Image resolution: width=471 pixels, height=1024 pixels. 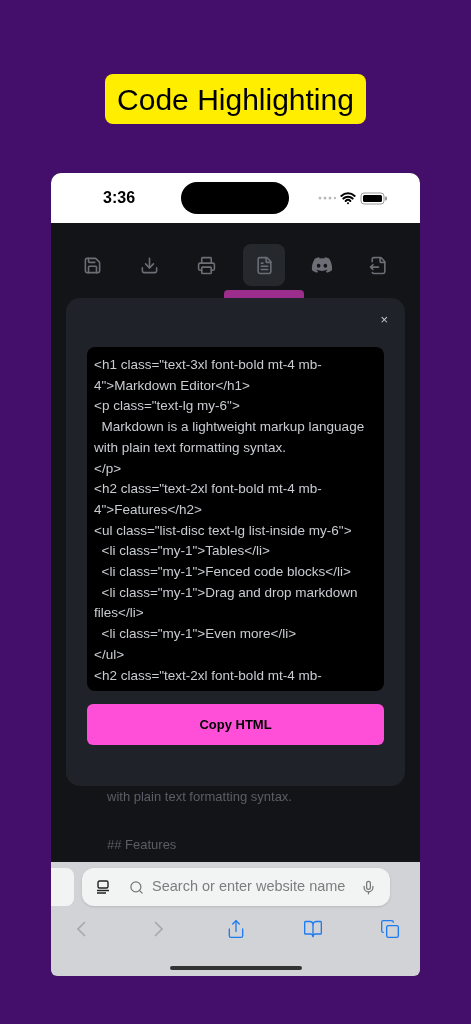 I want to click on printer-icon, so click(x=207, y=265).